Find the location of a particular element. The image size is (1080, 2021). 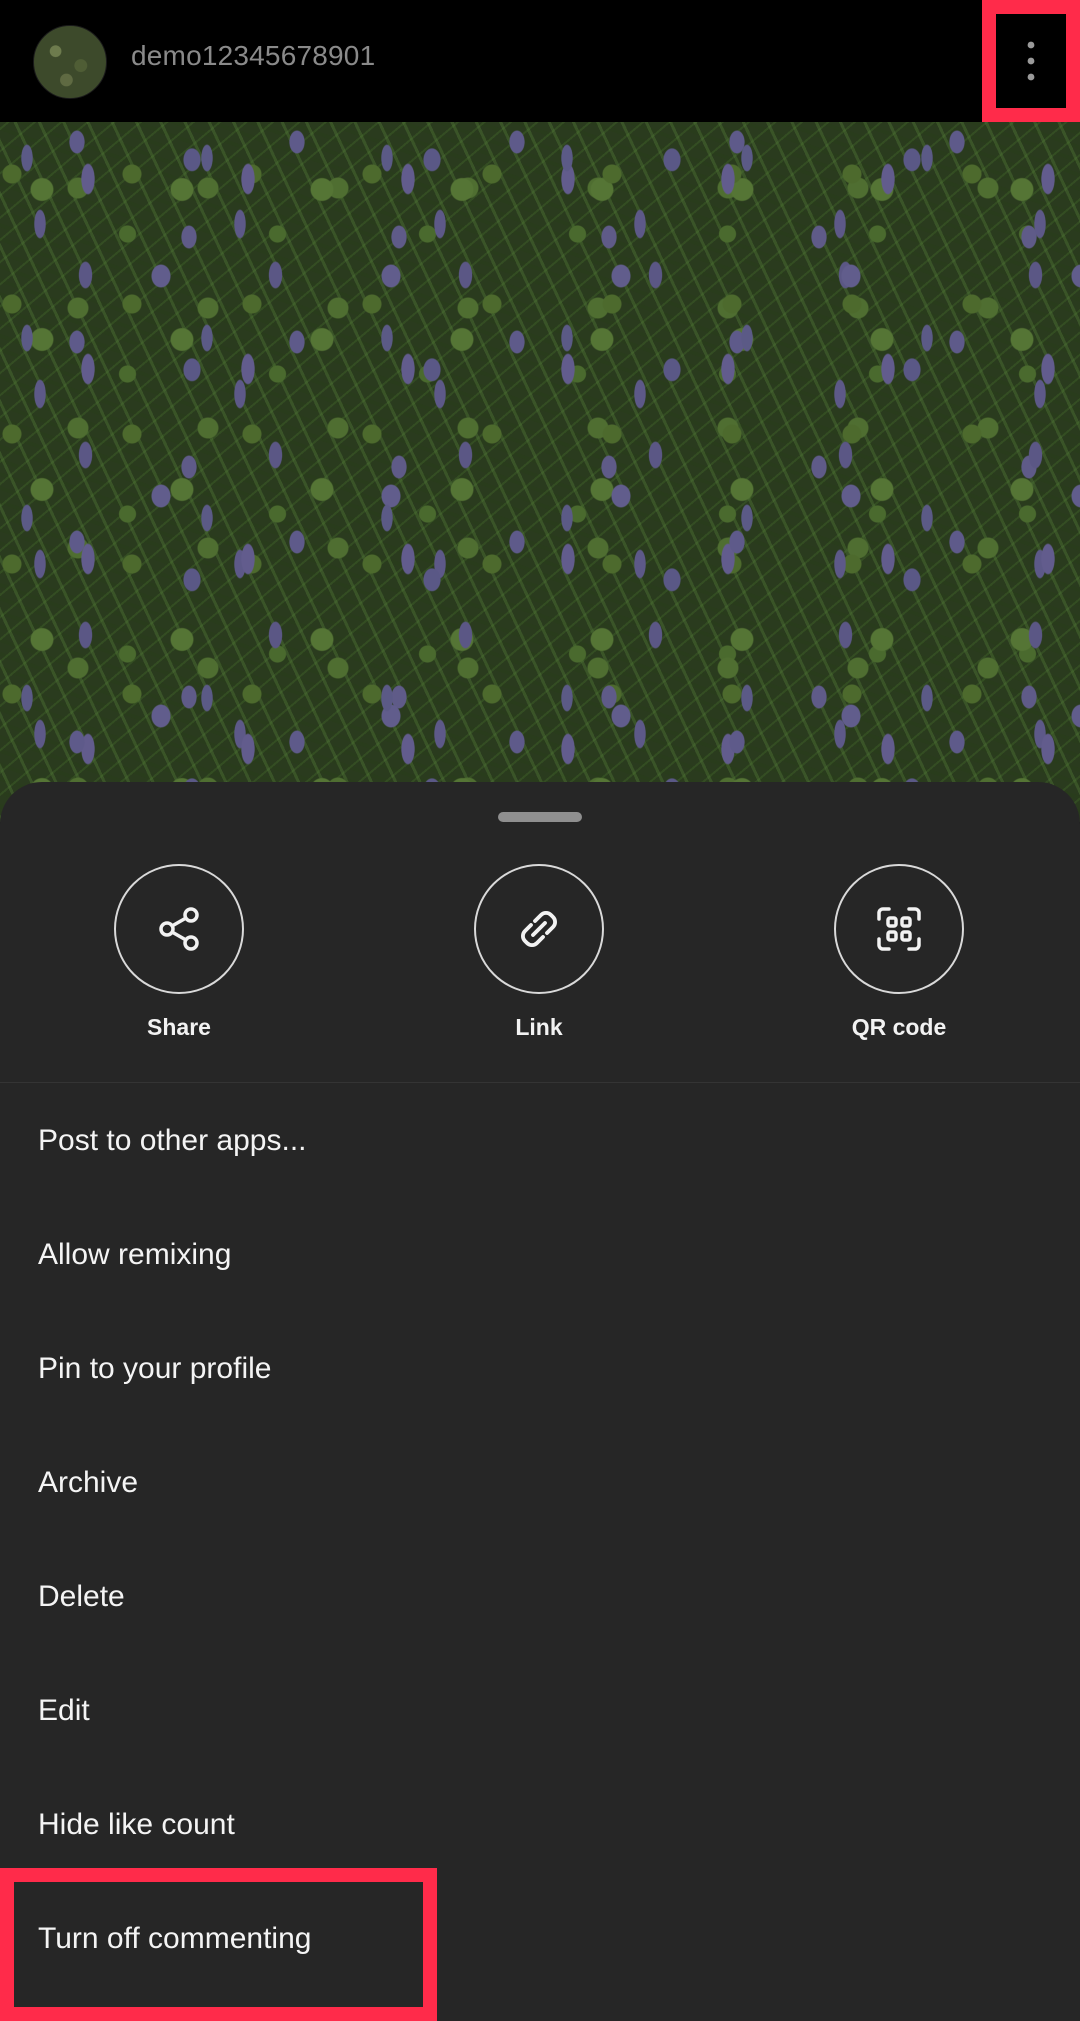

more-options-button is located at coordinates (1031, 61).